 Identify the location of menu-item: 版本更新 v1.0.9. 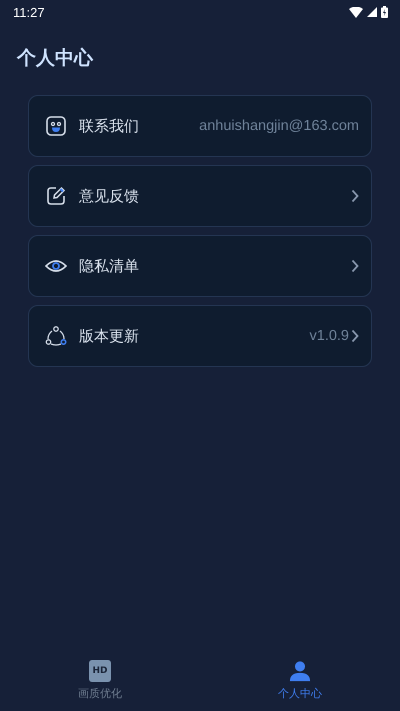
(200, 336).